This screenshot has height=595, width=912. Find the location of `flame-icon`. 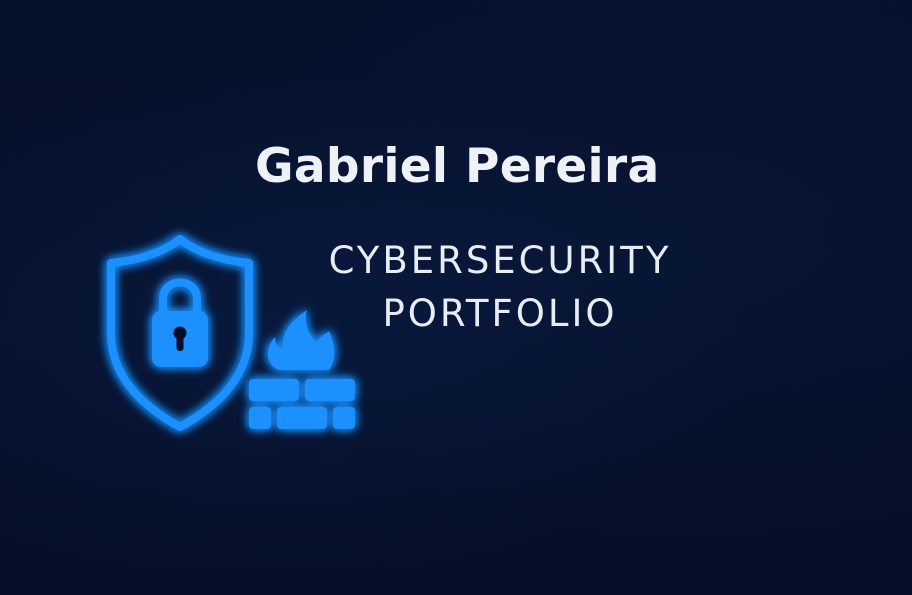

flame-icon is located at coordinates (301, 340).